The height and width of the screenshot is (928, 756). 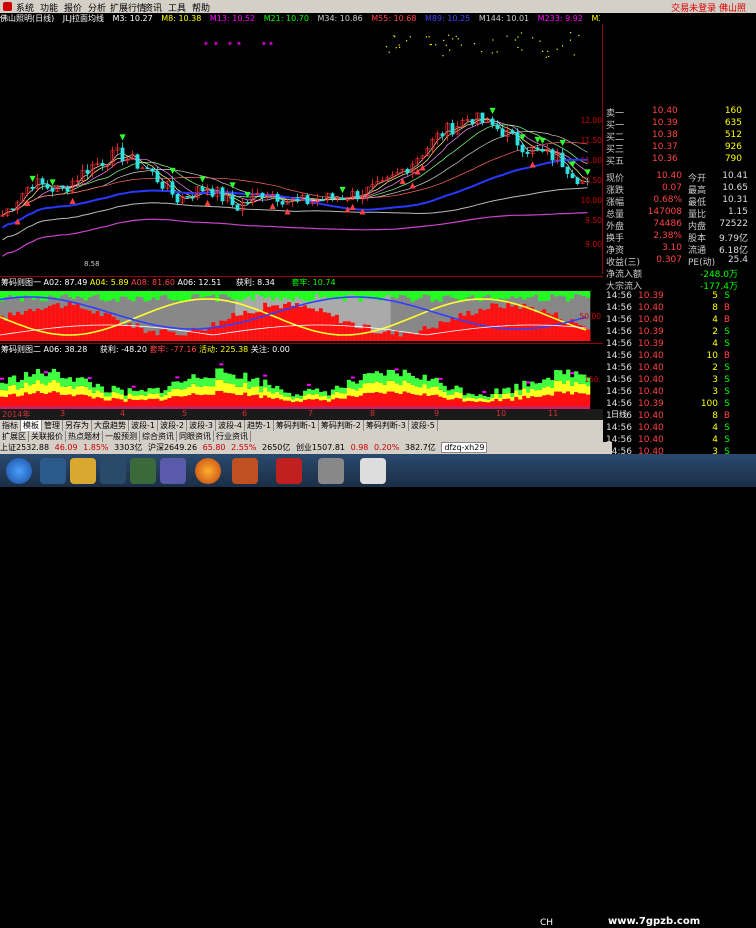 What do you see at coordinates (320, 447) in the screenshot?
I see `index-cy: 创业1507.81` at bounding box center [320, 447].